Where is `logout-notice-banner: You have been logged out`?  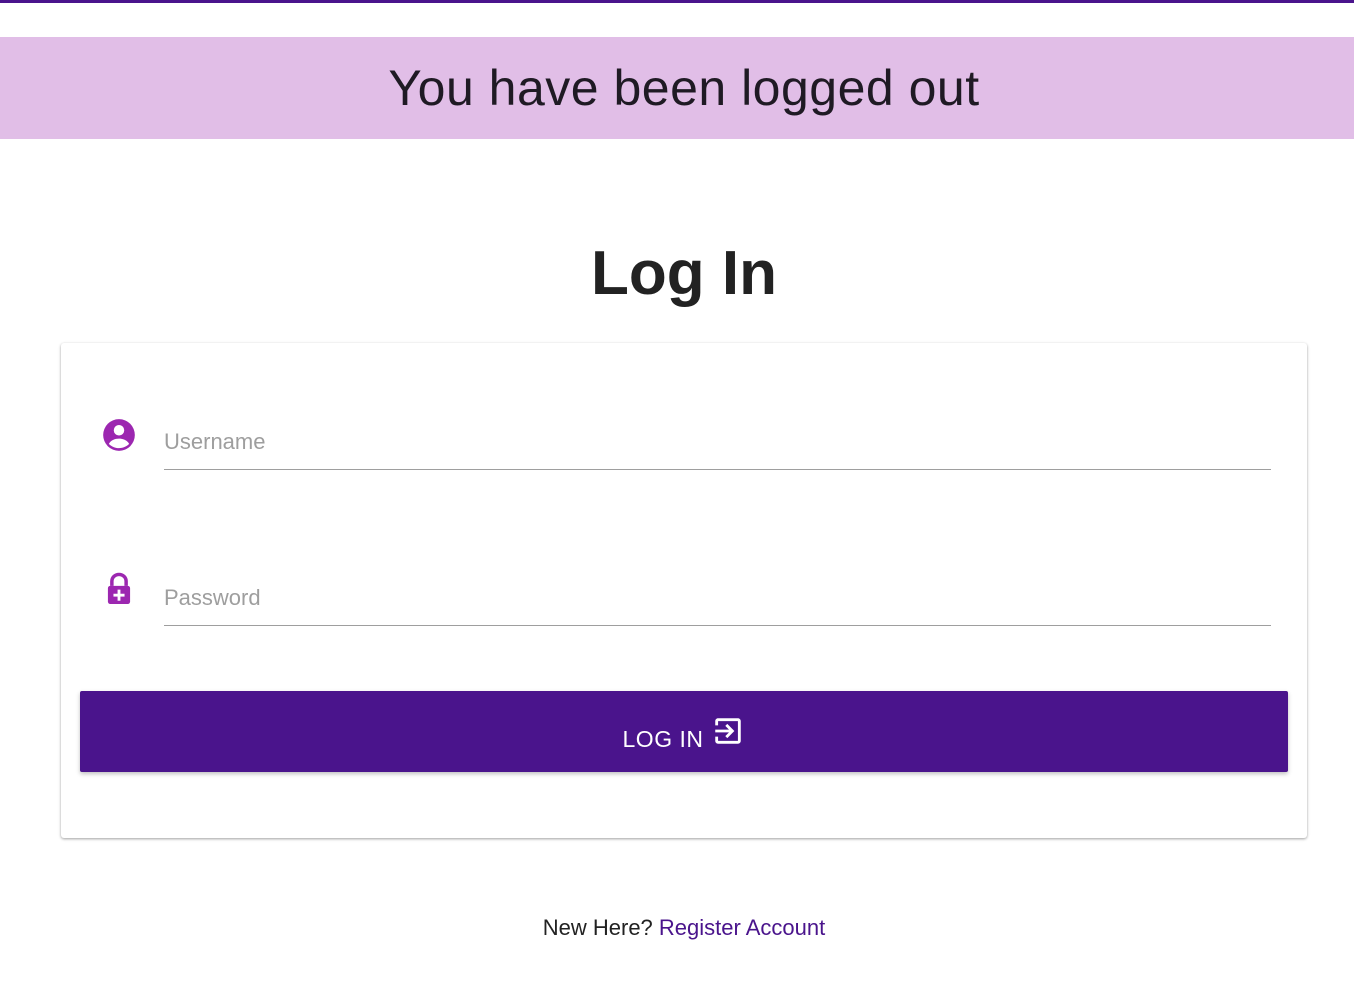 logout-notice-banner: You have been logged out is located at coordinates (677, 88).